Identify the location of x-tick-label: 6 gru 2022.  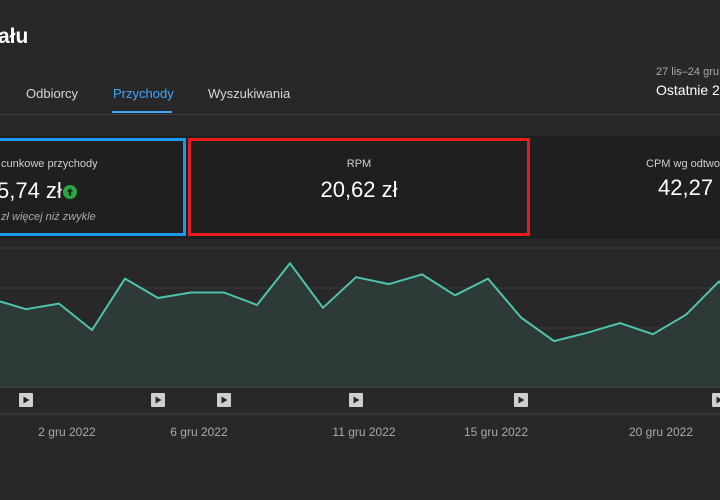
(199, 432).